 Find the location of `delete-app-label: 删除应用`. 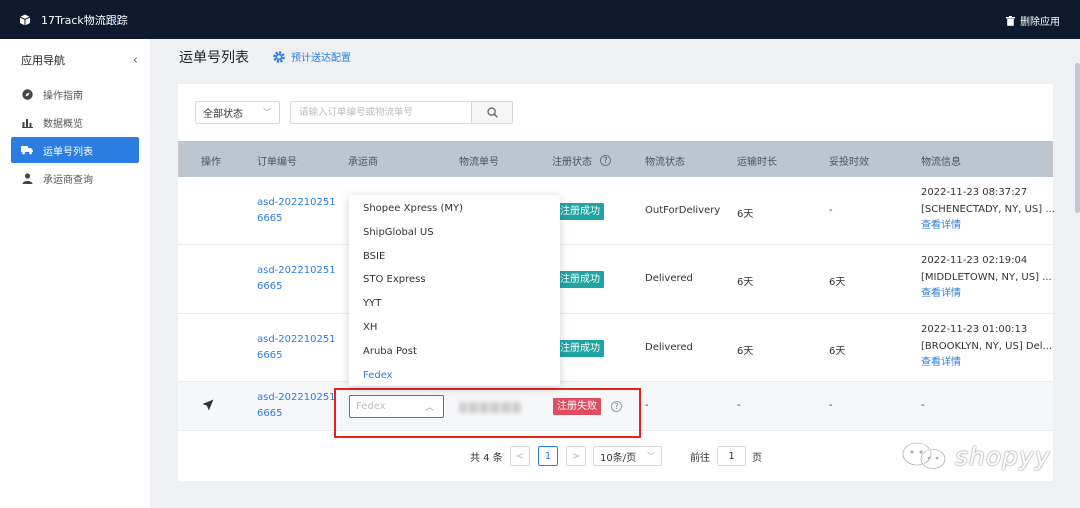

delete-app-label: 删除应用 is located at coordinates (1040, 22).